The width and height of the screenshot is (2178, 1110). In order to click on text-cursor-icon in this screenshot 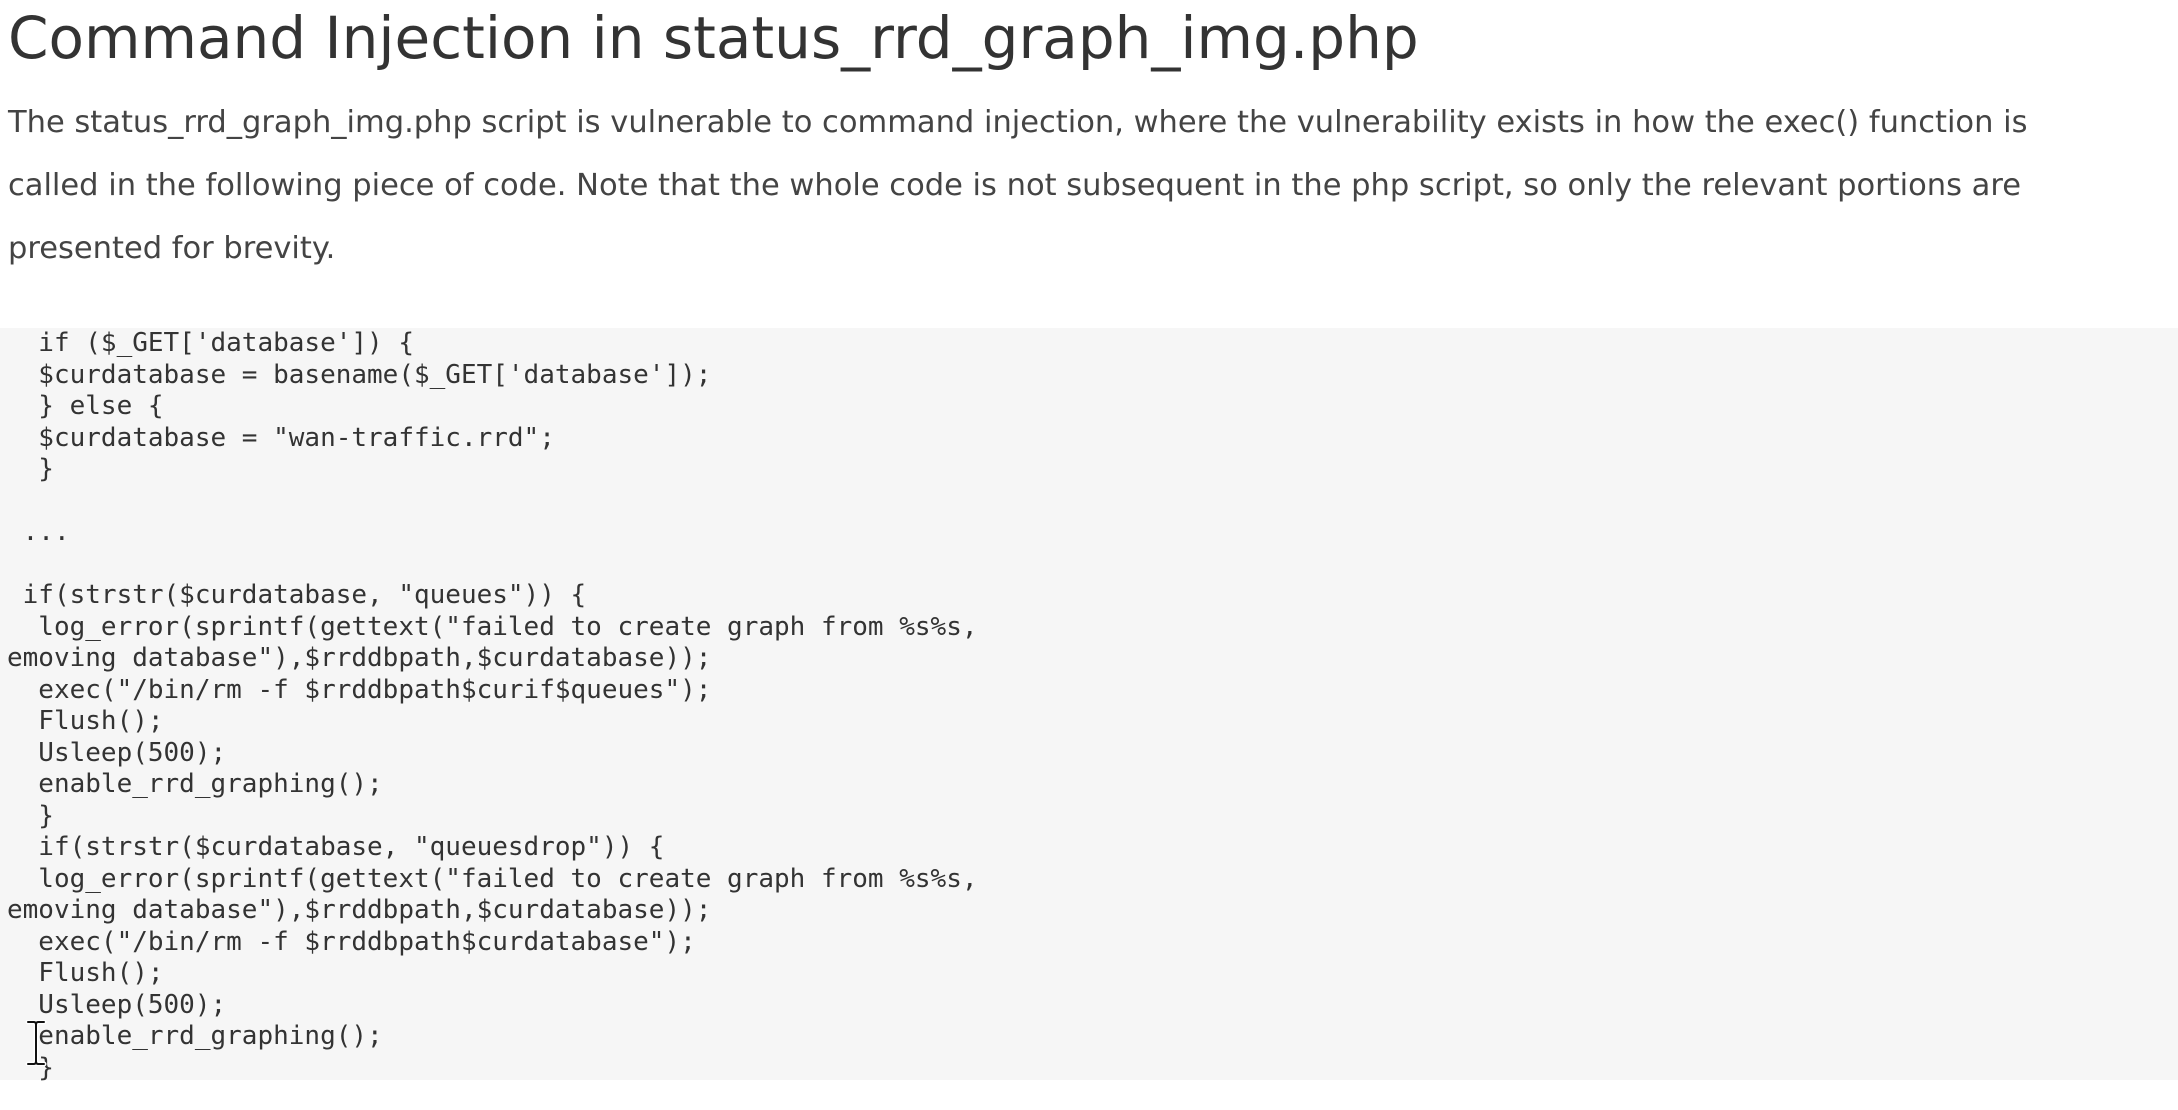, I will do `click(36, 1043)`.